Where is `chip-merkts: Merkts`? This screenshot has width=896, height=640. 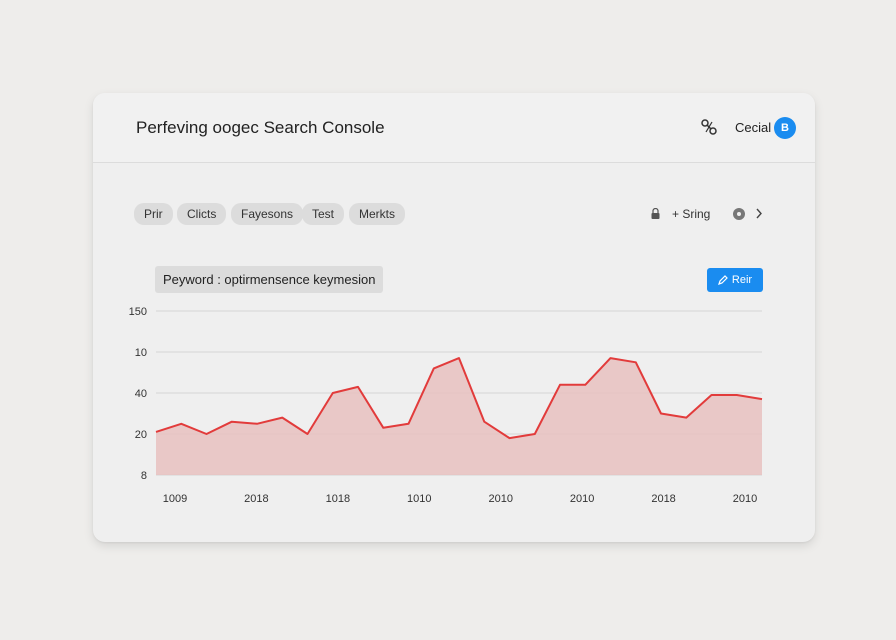
chip-merkts: Merkts is located at coordinates (377, 214).